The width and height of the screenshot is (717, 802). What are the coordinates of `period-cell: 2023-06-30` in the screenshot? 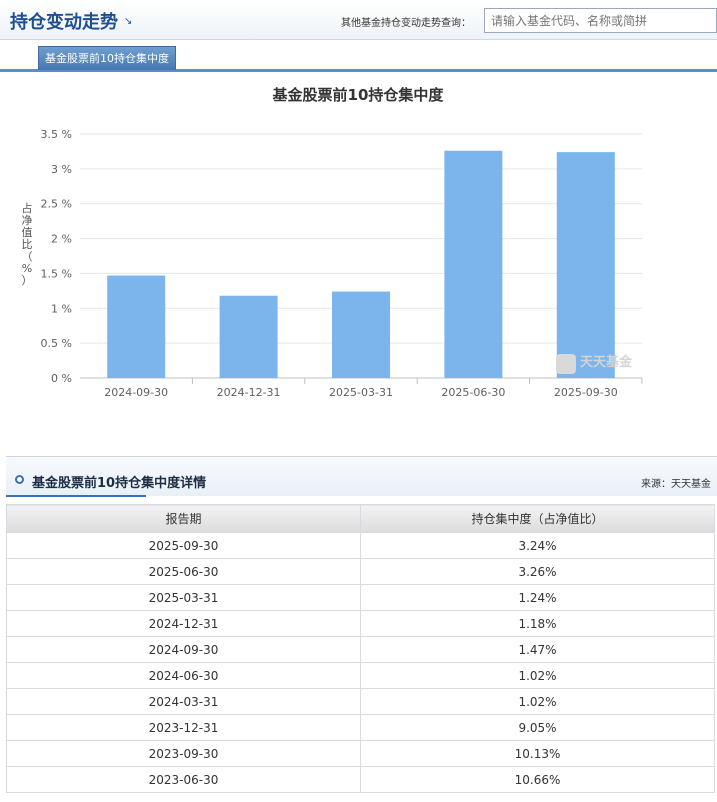 It's located at (183, 779).